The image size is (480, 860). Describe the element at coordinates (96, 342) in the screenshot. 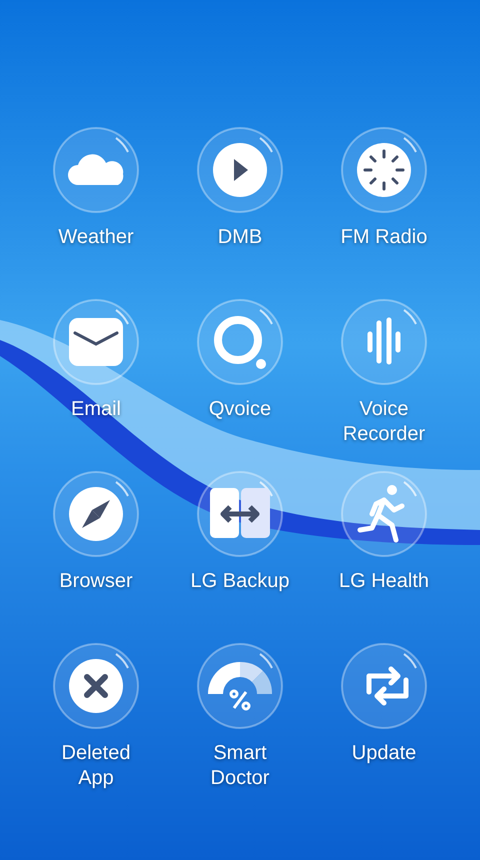

I see `envelope-icon` at that location.